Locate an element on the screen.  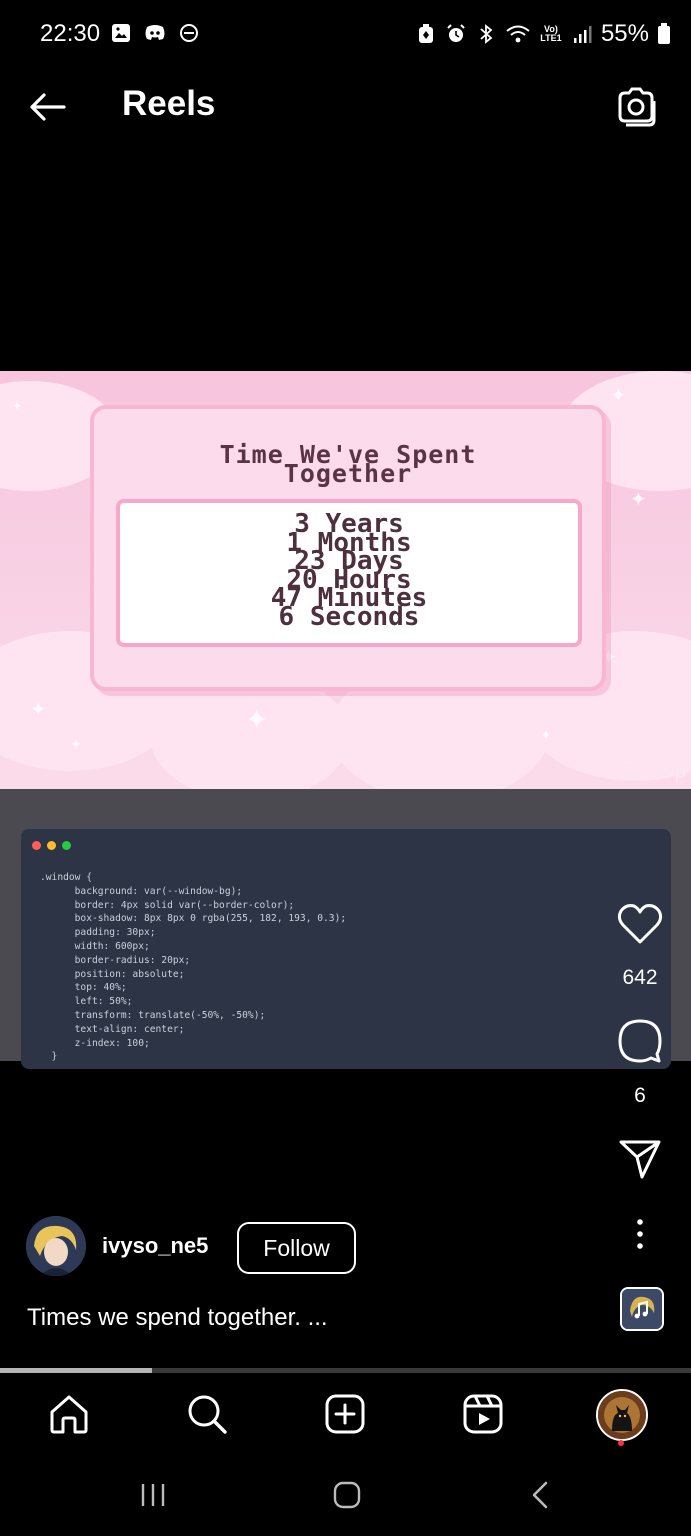
volte-icon: Vo) LTE1 is located at coordinates (551, 33).